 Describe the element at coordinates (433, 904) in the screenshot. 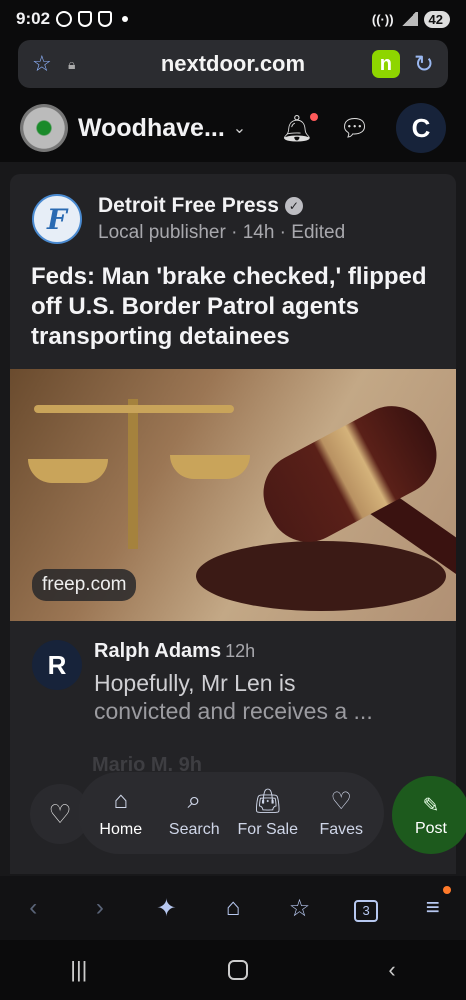

I see `menu-icon: ≡` at that location.